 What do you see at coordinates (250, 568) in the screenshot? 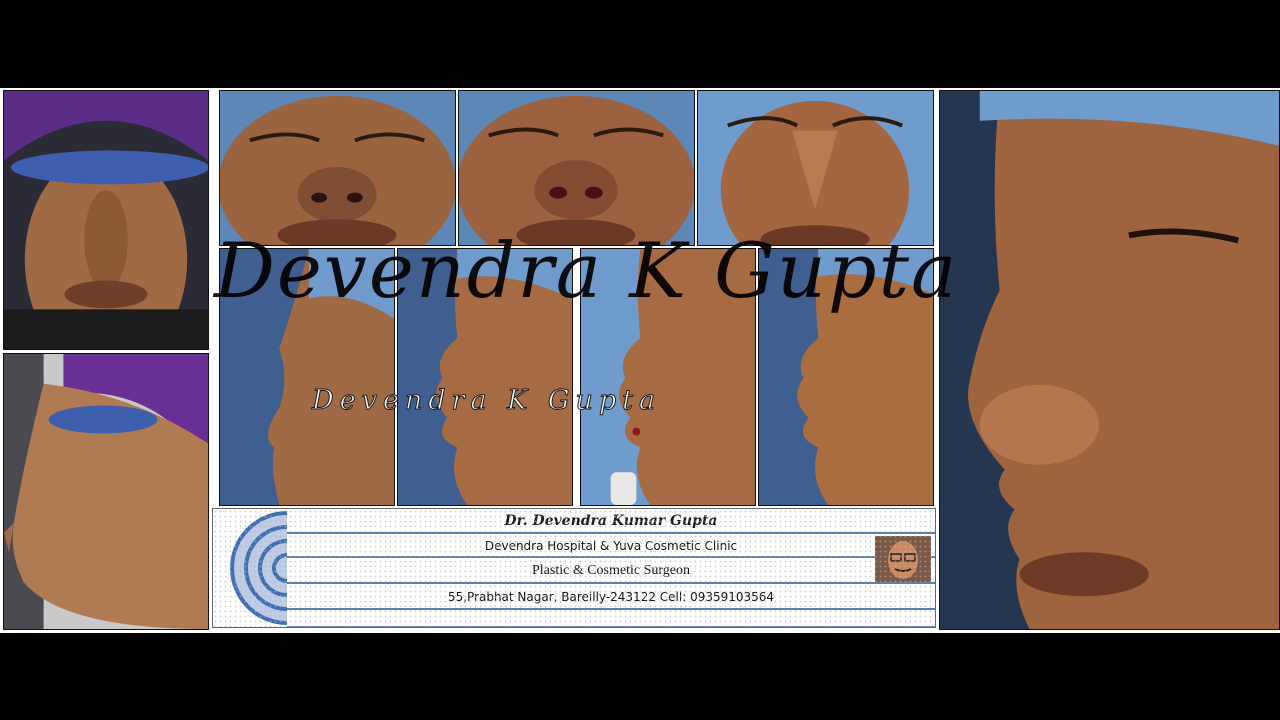
I see `clinic-logo` at bounding box center [250, 568].